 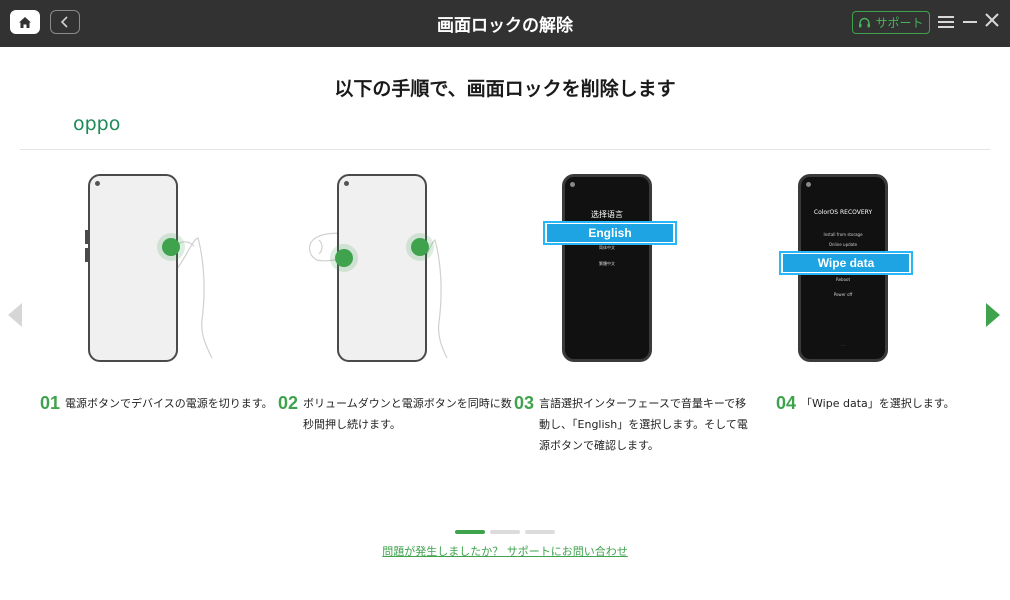 I want to click on step-4: 04 「Wipe data」を選択します。, so click(x=865, y=403).